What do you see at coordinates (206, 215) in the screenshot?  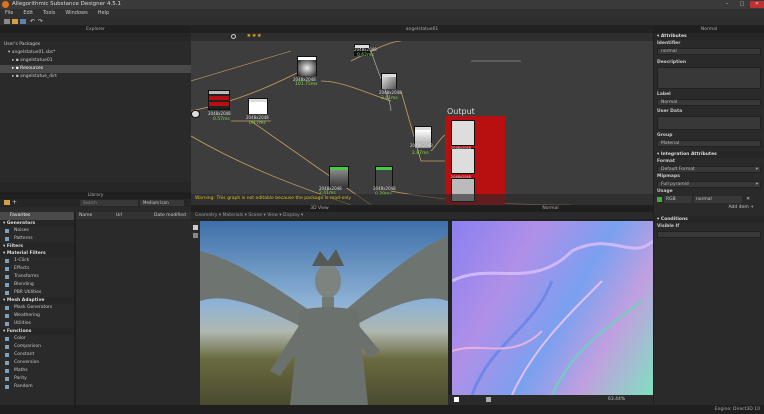 I see `3d-menu-geometry: Geometry` at bounding box center [206, 215].